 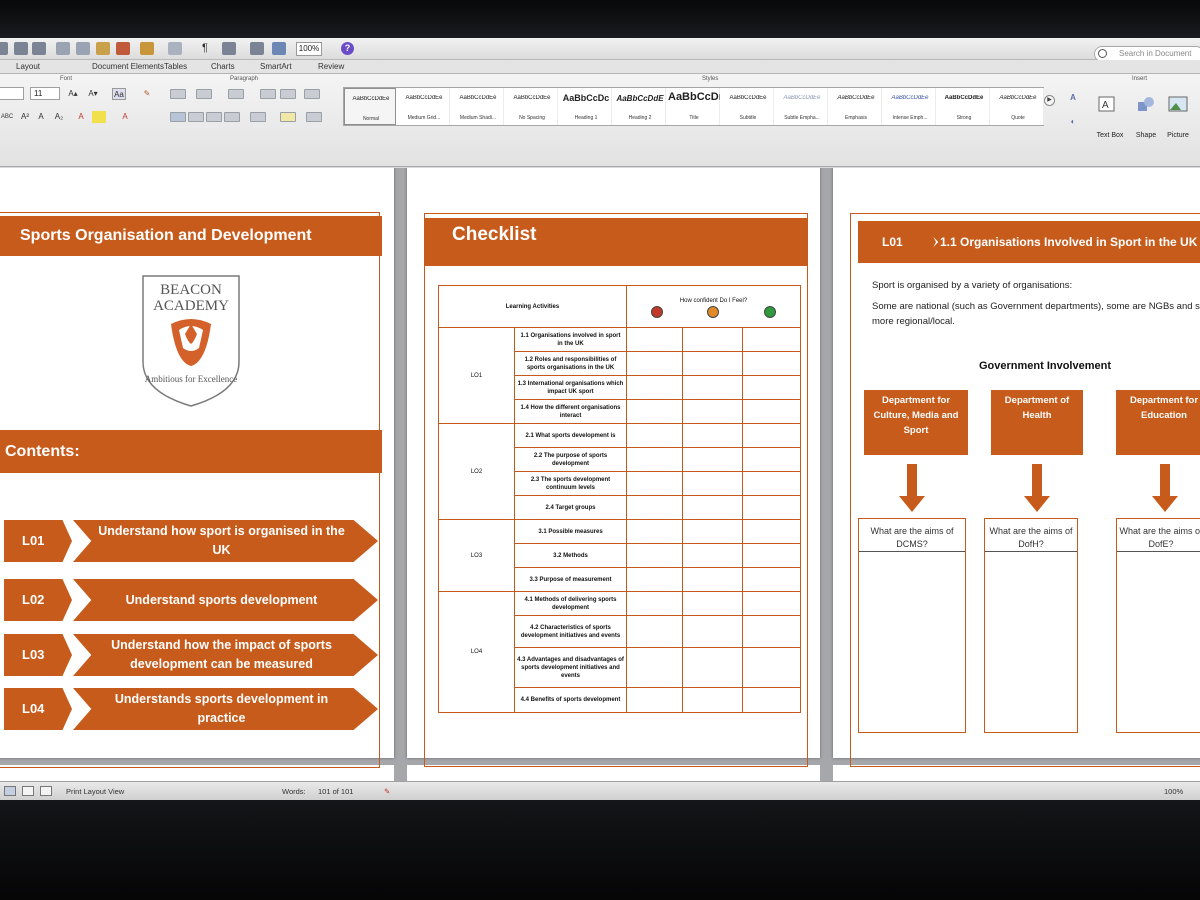 What do you see at coordinates (28, 791) in the screenshot?
I see `outline-view-icon` at bounding box center [28, 791].